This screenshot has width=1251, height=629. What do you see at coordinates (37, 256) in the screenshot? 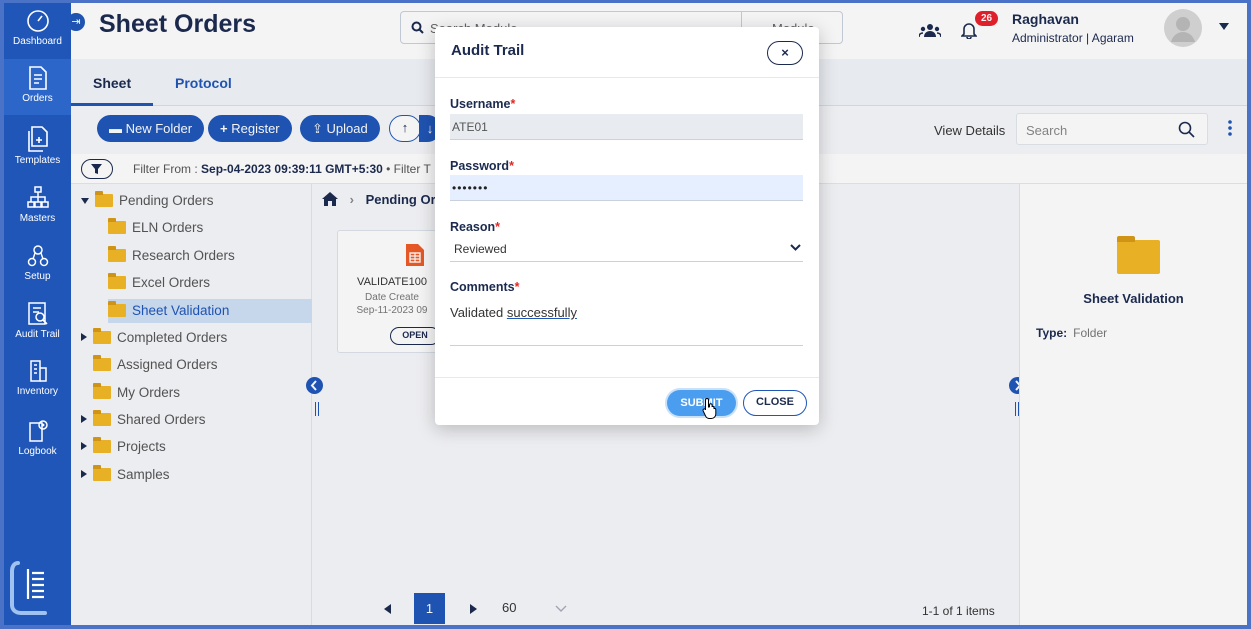
I see `setup-icon` at bounding box center [37, 256].